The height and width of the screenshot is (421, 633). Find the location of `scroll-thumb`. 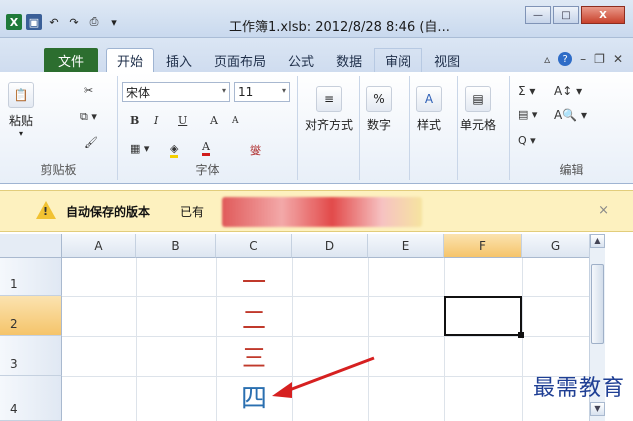

scroll-thumb is located at coordinates (597, 304).